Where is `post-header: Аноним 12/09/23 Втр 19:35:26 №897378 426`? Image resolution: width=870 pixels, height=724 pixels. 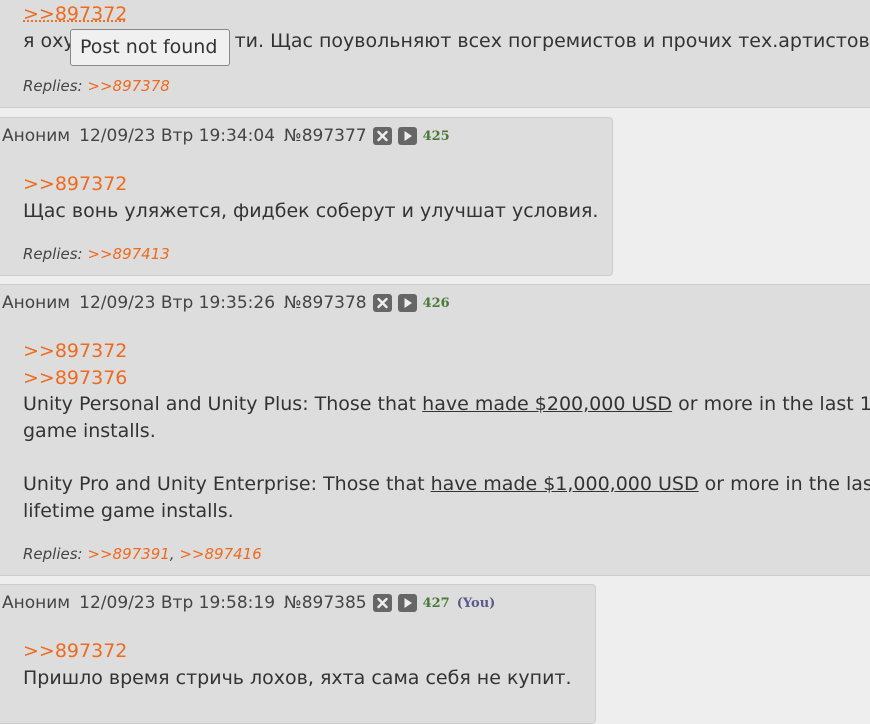 post-header: Аноним 12/09/23 Втр 19:35:26 №897378 426 is located at coordinates (226, 303).